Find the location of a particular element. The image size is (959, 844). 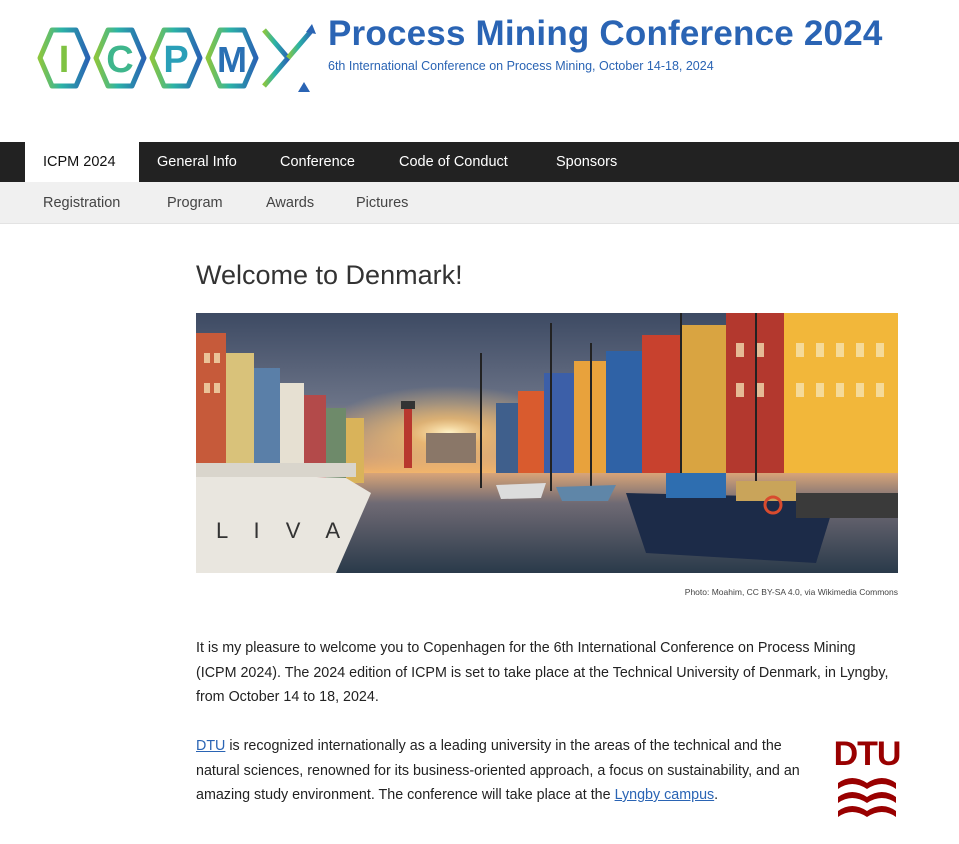

secondary-nav: Registration Program Awards Pictures is located at coordinates (479, 203).